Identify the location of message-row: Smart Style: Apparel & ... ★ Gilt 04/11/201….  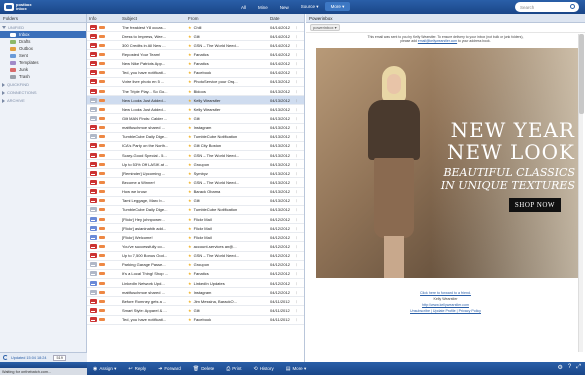
(195, 311).